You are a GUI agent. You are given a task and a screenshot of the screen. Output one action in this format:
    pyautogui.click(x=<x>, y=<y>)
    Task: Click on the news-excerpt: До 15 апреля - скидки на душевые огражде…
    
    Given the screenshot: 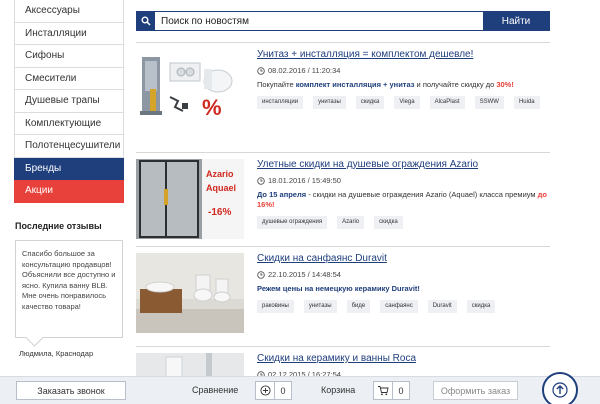 What is the action you would take?
    pyautogui.click(x=402, y=200)
    